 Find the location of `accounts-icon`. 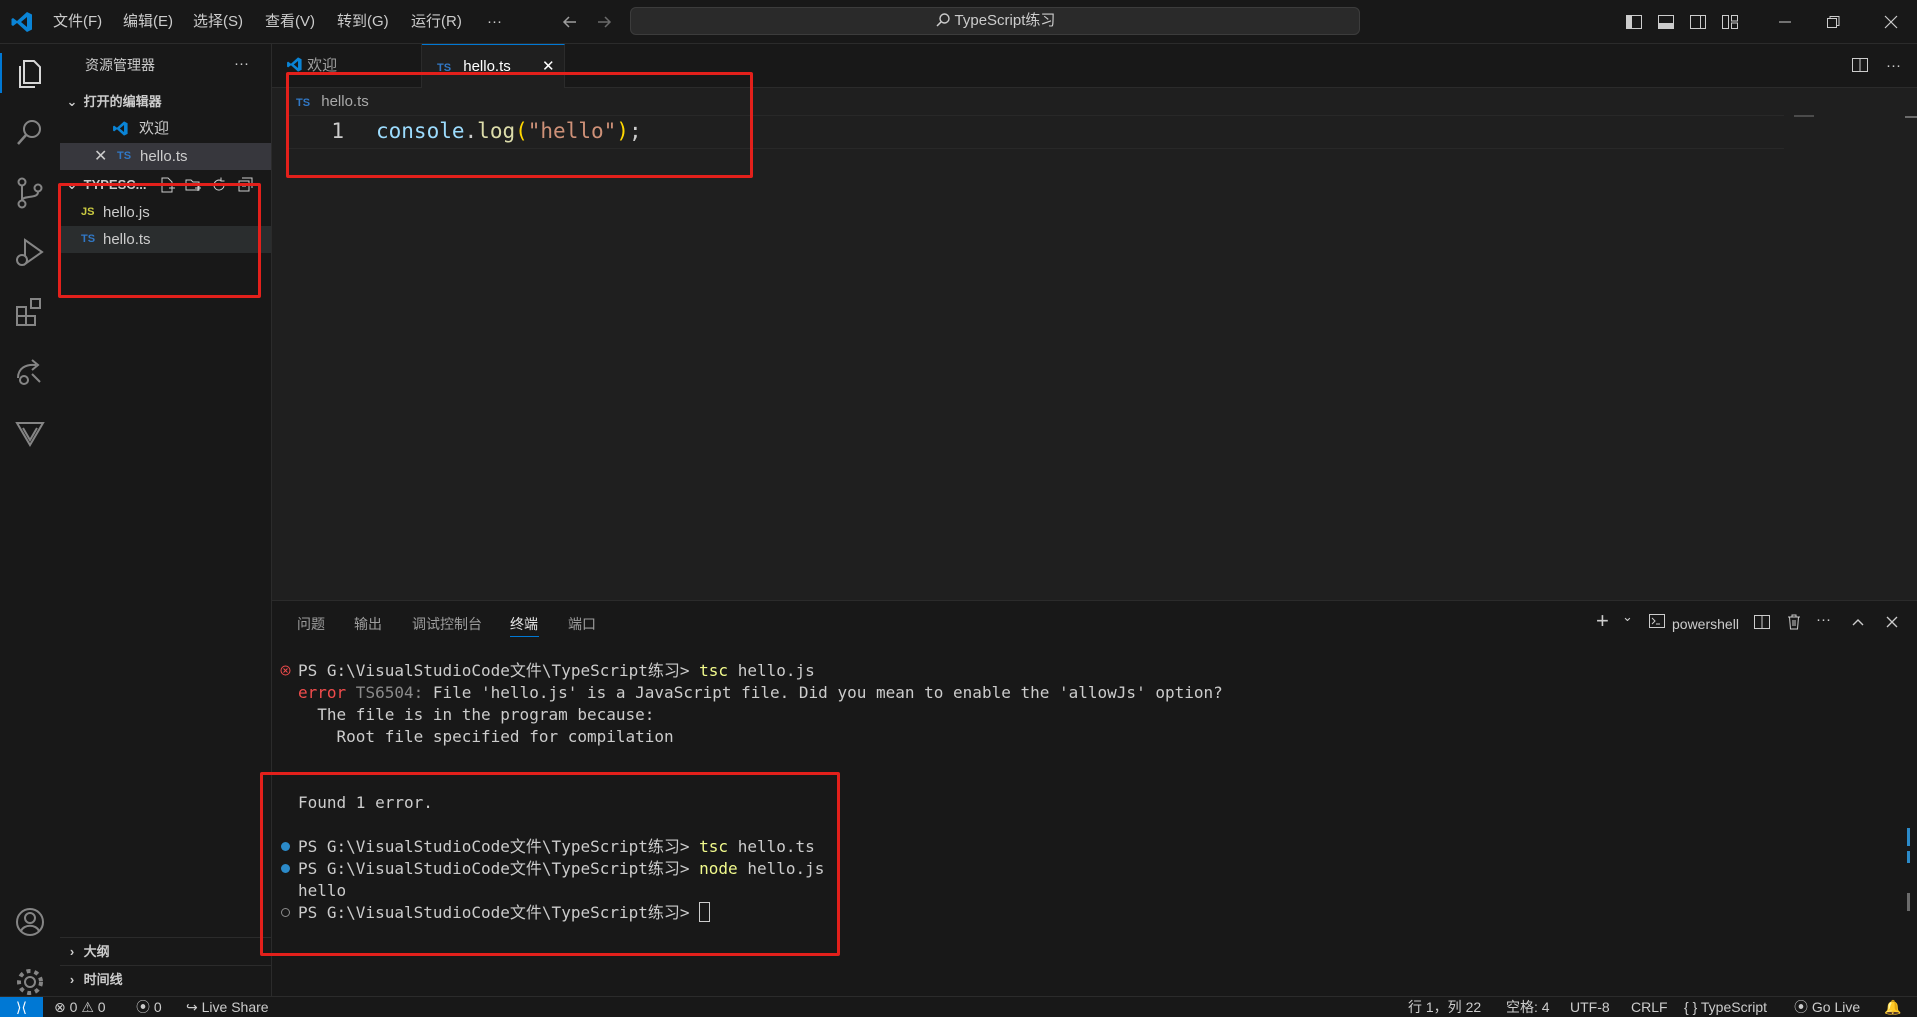

accounts-icon is located at coordinates (30, 922).